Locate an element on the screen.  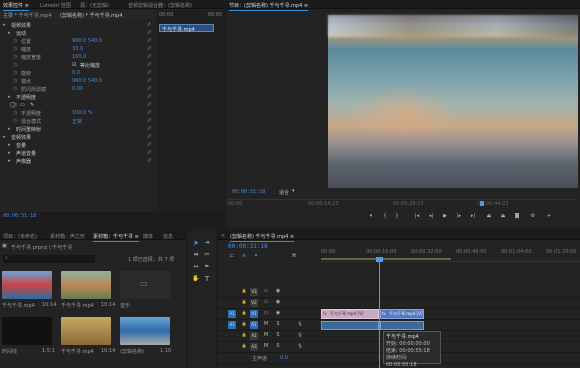
tab-source: 源：(无剪辑) is located at coordinates (94, 5).